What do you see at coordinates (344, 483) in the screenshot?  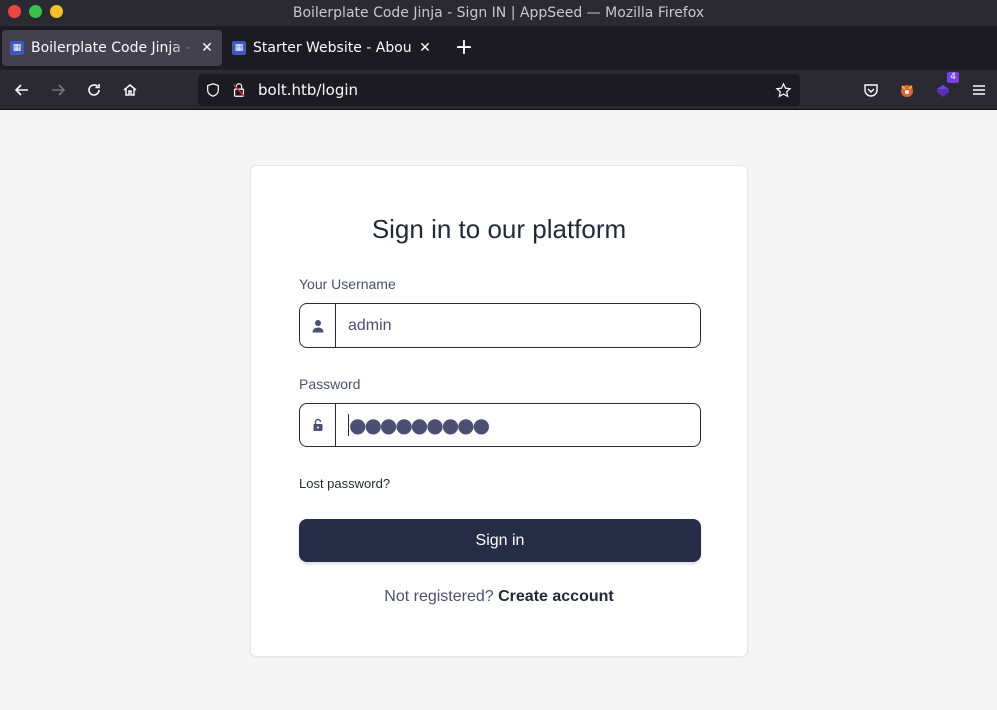 I see `lost-password-link: Lost password?` at bounding box center [344, 483].